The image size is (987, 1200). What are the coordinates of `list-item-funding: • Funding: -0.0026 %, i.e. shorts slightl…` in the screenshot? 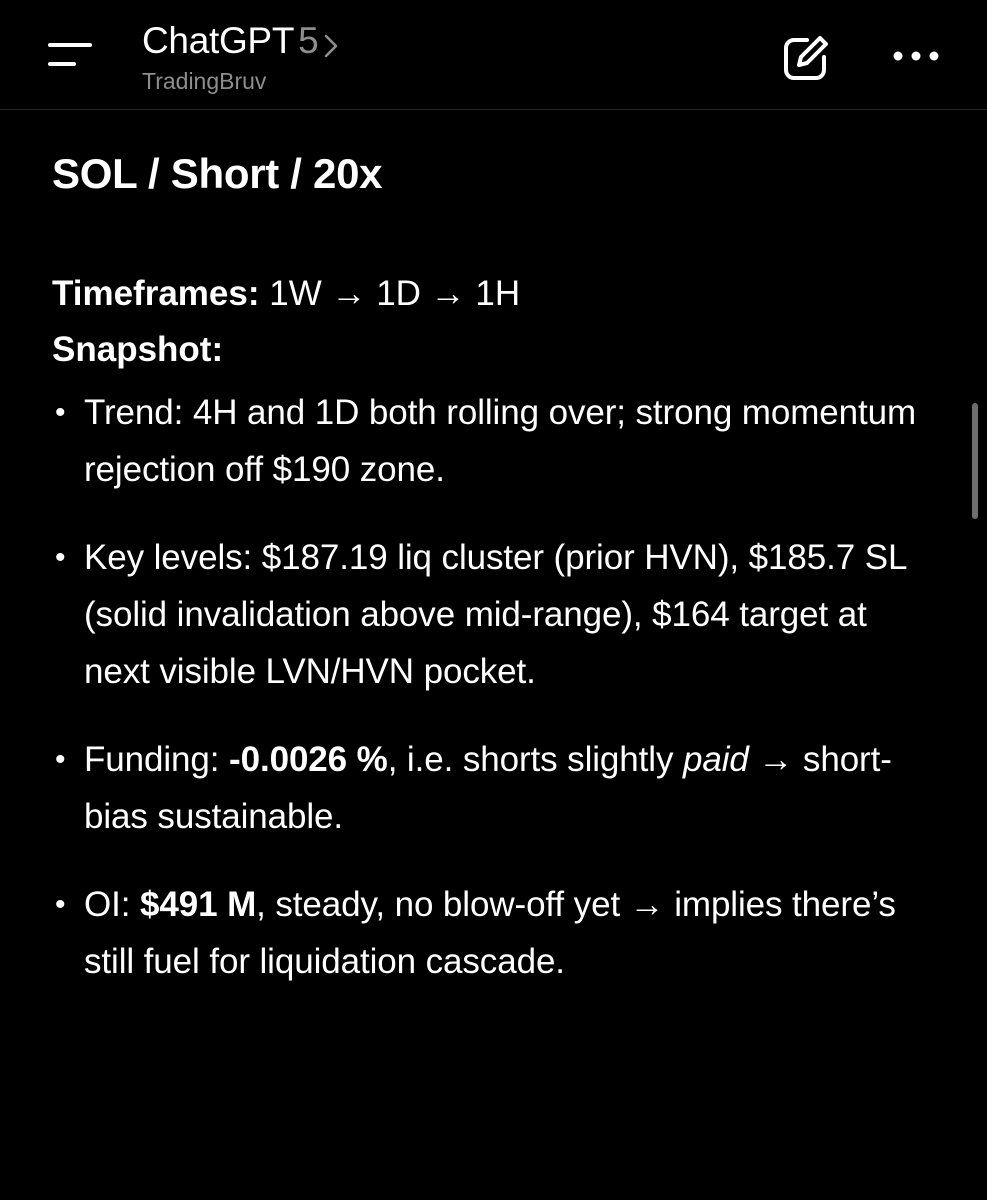 It's located at (492, 788).